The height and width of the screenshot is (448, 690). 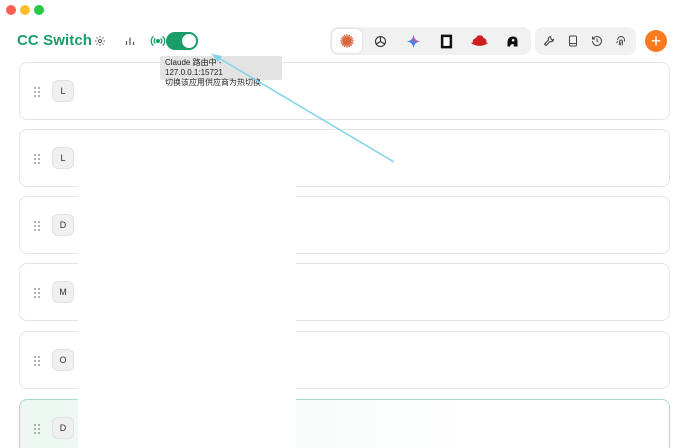 I want to click on gemini-app-icon, so click(x=413, y=41).